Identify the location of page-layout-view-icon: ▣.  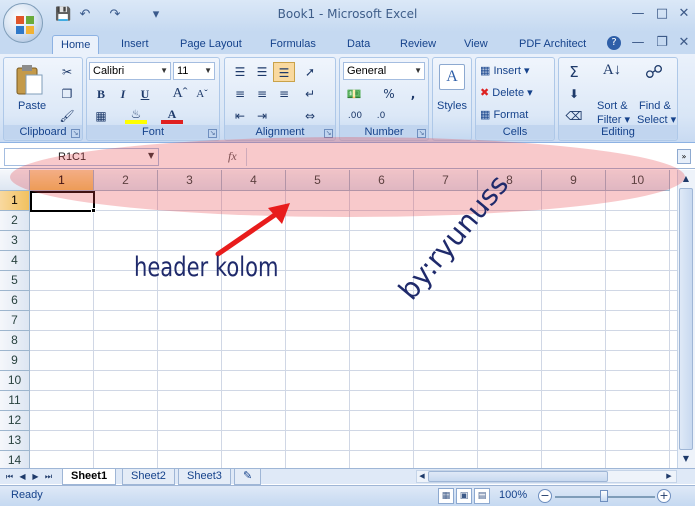
(464, 496).